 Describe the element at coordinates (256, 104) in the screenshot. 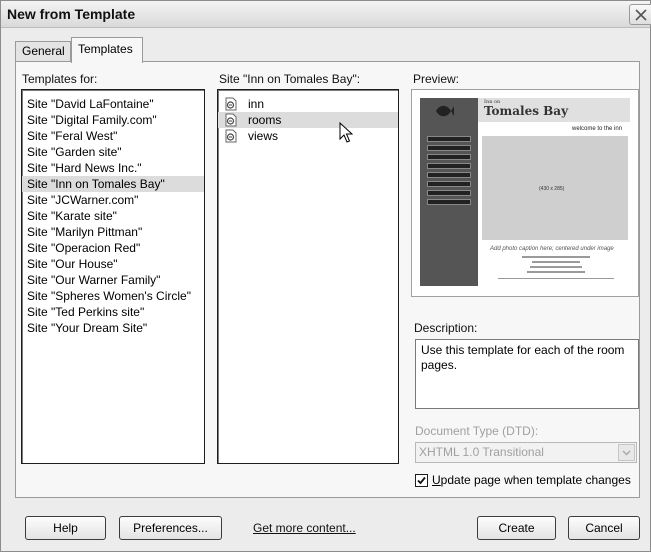

I see `template-name: inn` at that location.